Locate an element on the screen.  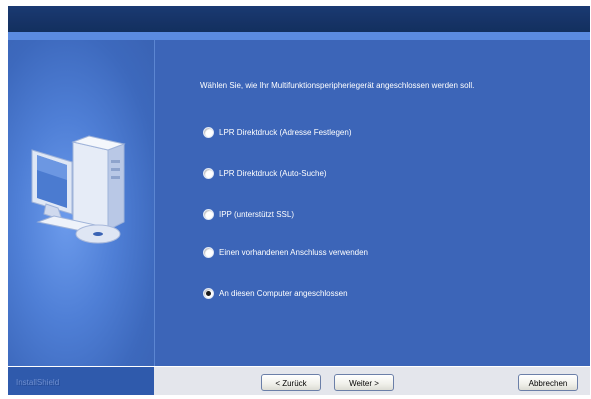
option-label: An diesen Computer angeschlossen is located at coordinates (283, 293).